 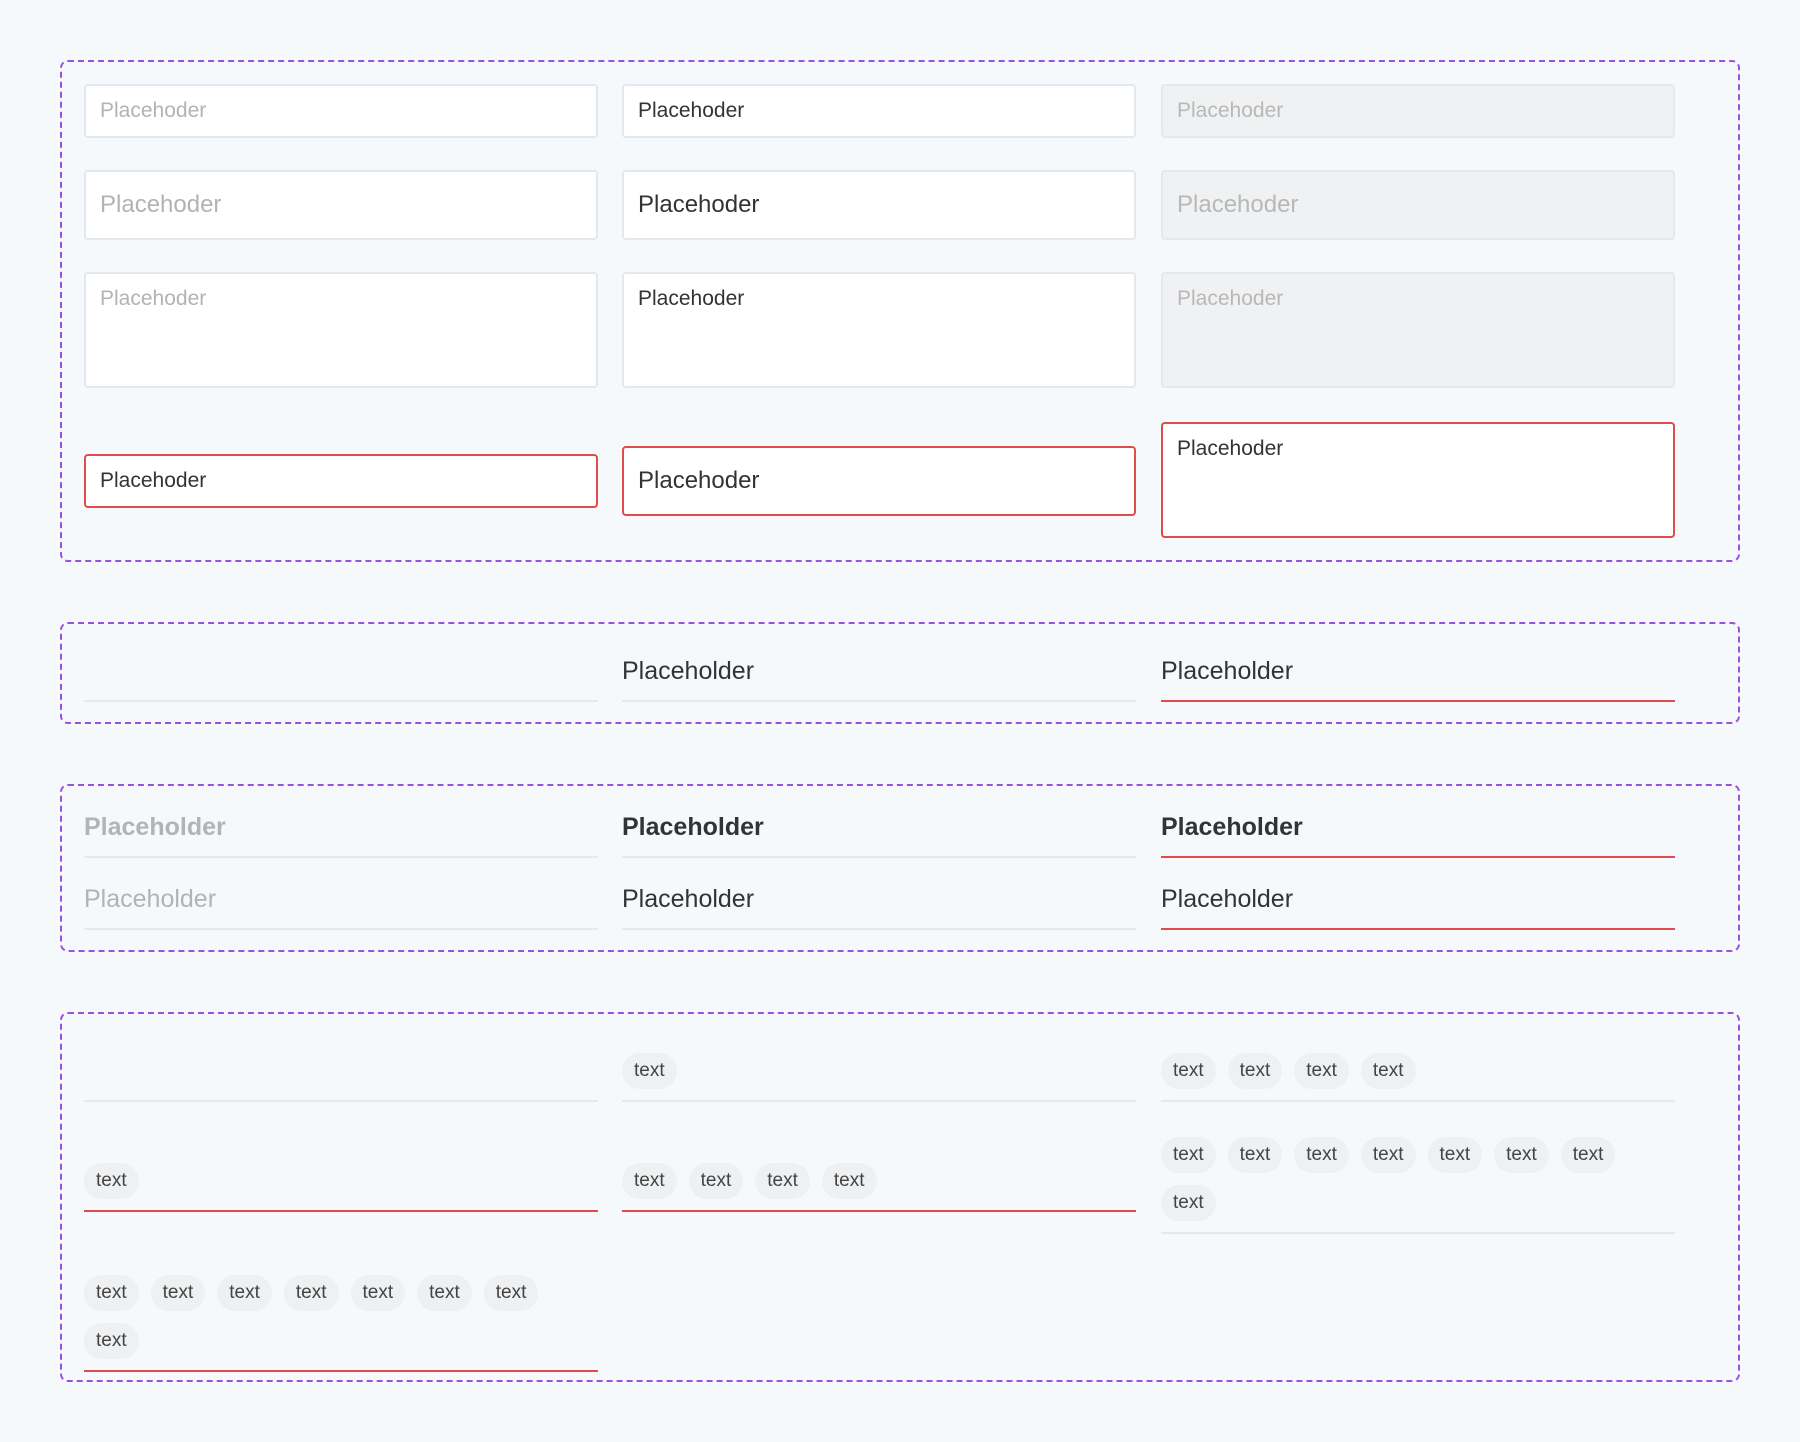 I want to click on underline-input-error: Placeholder, so click(x=1418, y=672).